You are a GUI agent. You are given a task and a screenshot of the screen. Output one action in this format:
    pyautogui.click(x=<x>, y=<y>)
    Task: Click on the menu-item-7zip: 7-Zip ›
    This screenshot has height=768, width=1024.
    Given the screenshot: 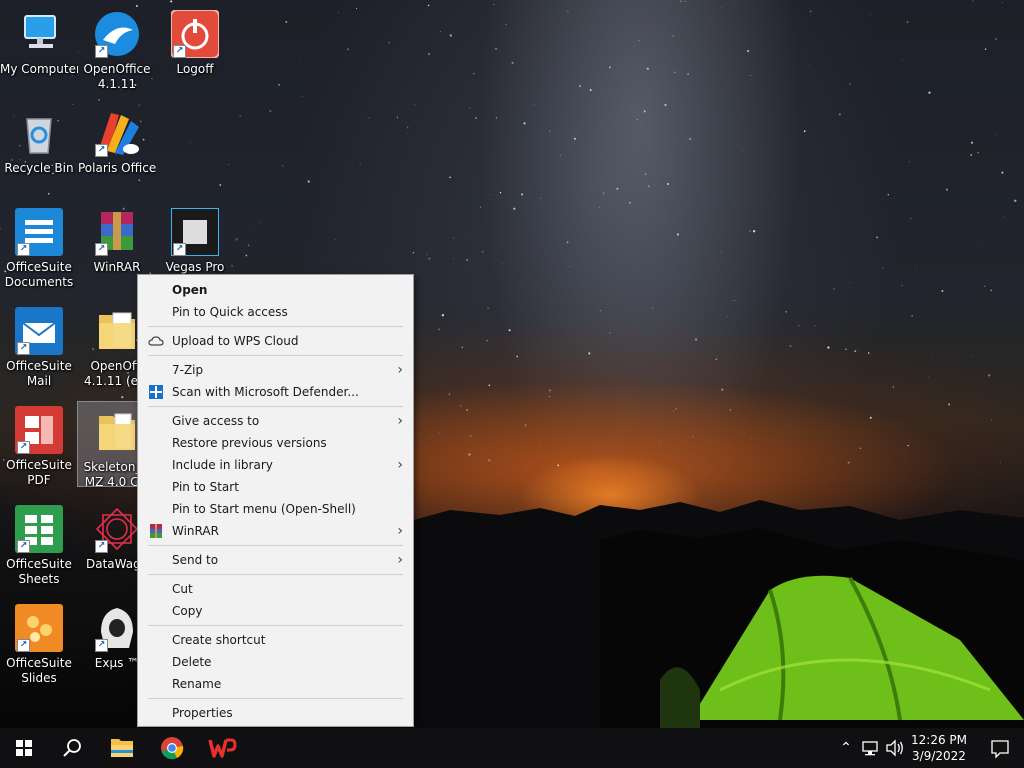 What is the action you would take?
    pyautogui.click(x=275, y=370)
    